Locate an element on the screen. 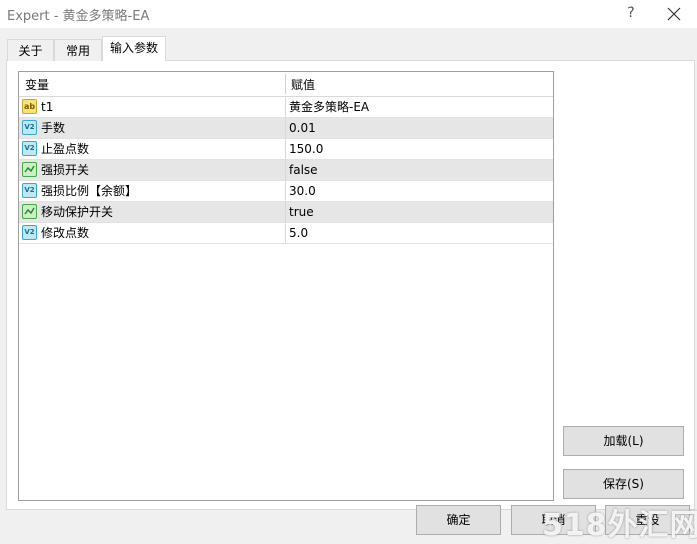 Image resolution: width=697 pixels, height=544 pixels. tab-about: 关于 is located at coordinates (30, 50).